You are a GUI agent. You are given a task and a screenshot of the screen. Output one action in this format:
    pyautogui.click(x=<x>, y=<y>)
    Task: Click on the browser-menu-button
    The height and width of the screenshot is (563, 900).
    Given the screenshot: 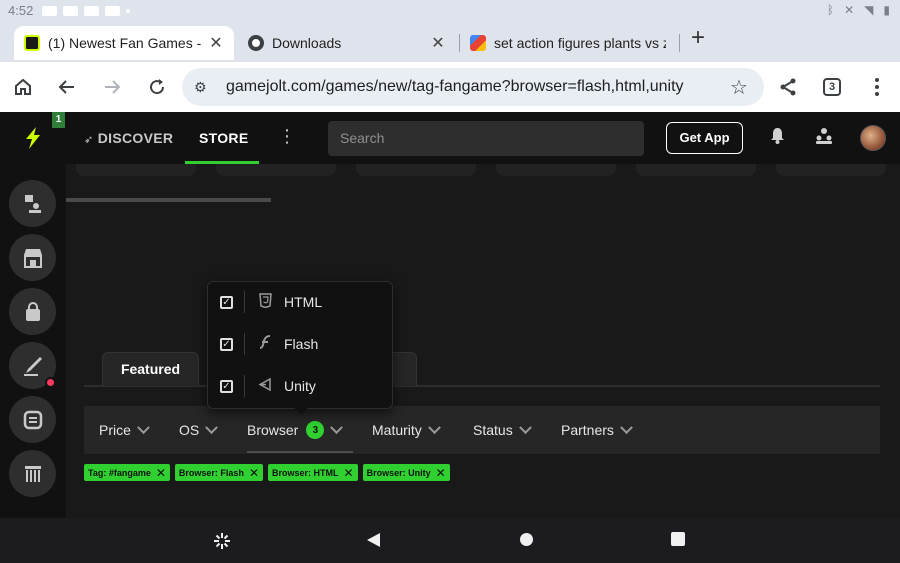 What is the action you would take?
    pyautogui.click(x=877, y=87)
    